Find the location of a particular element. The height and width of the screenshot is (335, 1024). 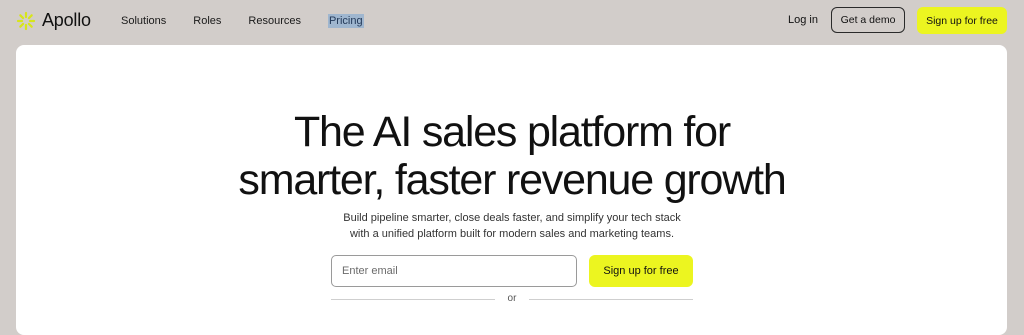

main-nav: Solutions Roles Resources Pricing is located at coordinates (256, 21).